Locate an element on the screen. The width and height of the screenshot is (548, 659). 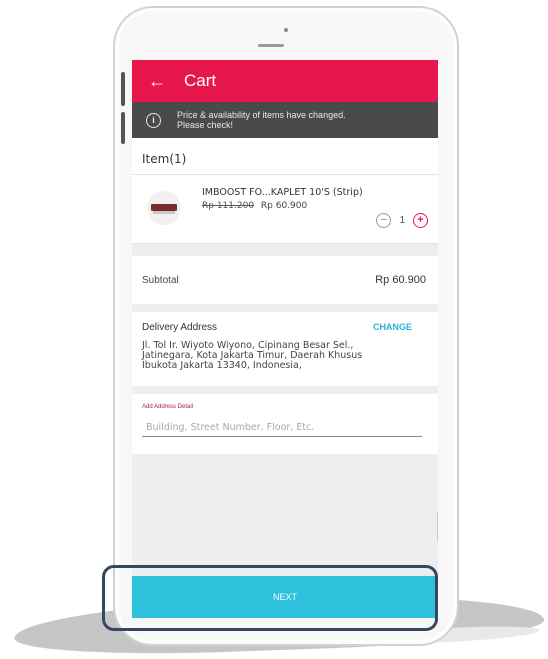
product-price: Rp 60.900 is located at coordinates (284, 206).